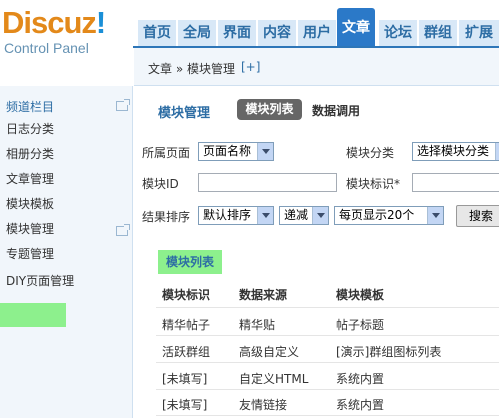  What do you see at coordinates (316, 67) in the screenshot?
I see `breadcrumb: 文章 » 模块管理 [+]` at bounding box center [316, 67].